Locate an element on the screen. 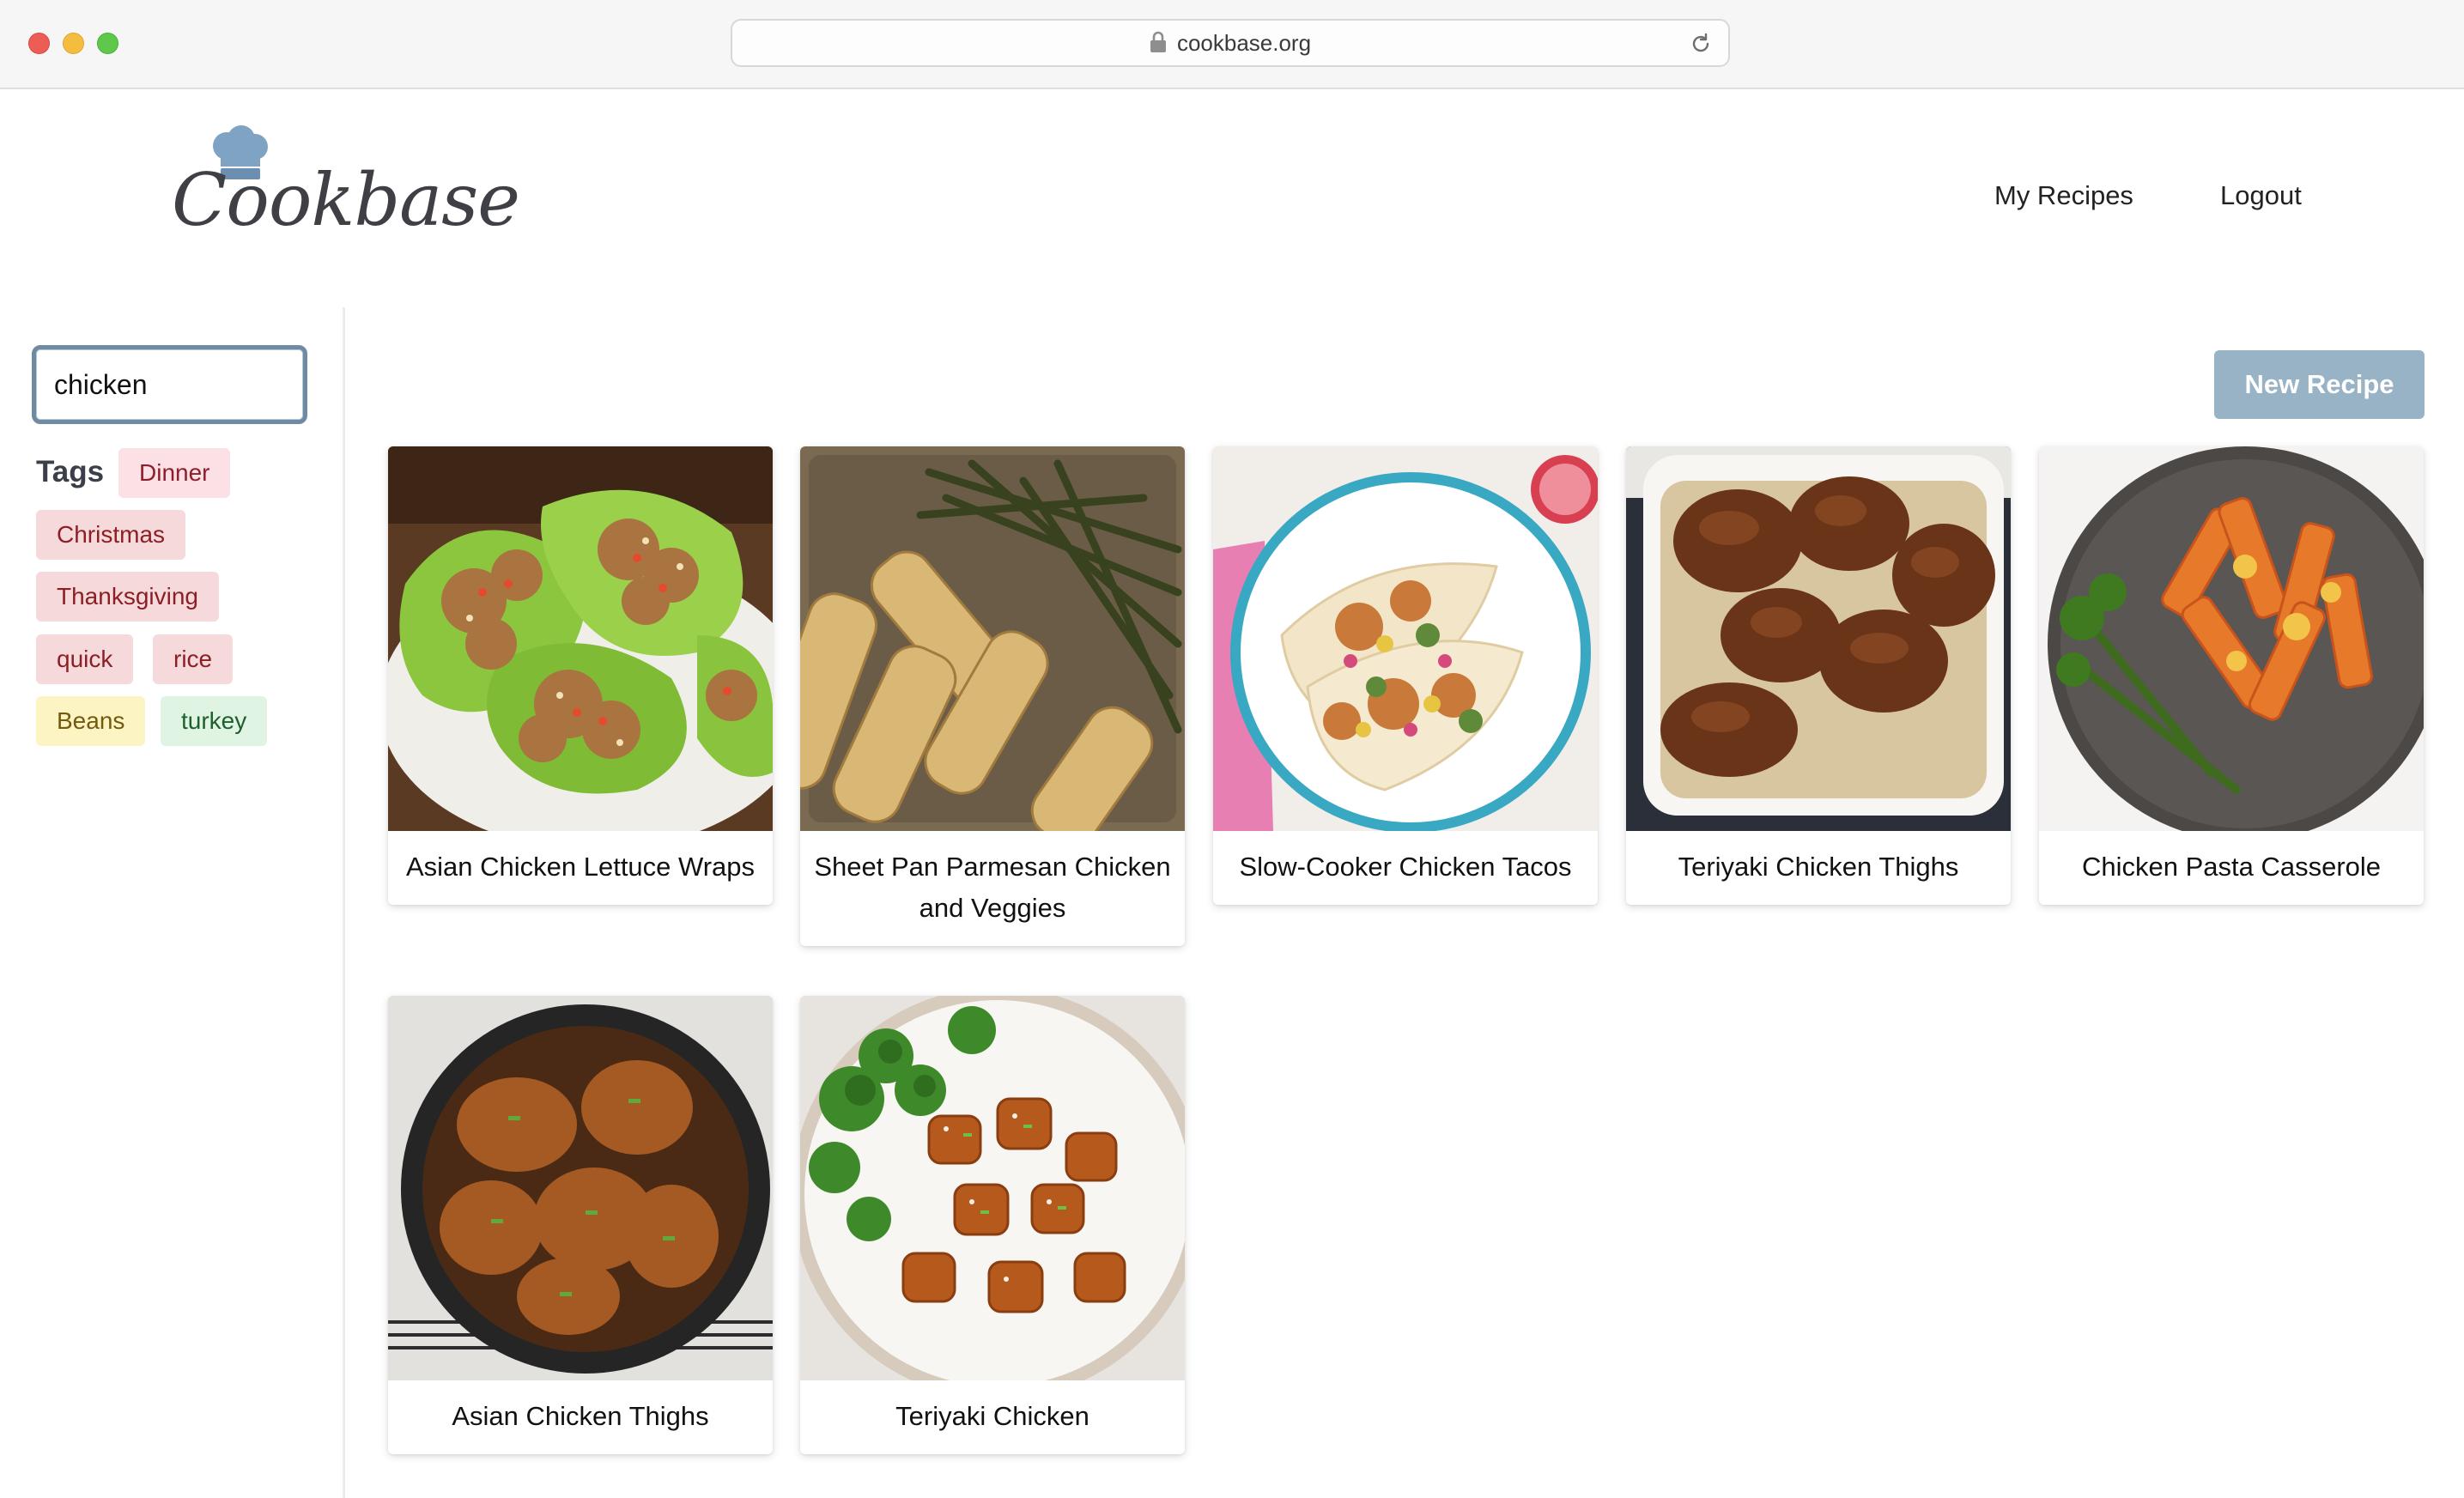  recipe-card: Teriyaki Chicken is located at coordinates (992, 1225).